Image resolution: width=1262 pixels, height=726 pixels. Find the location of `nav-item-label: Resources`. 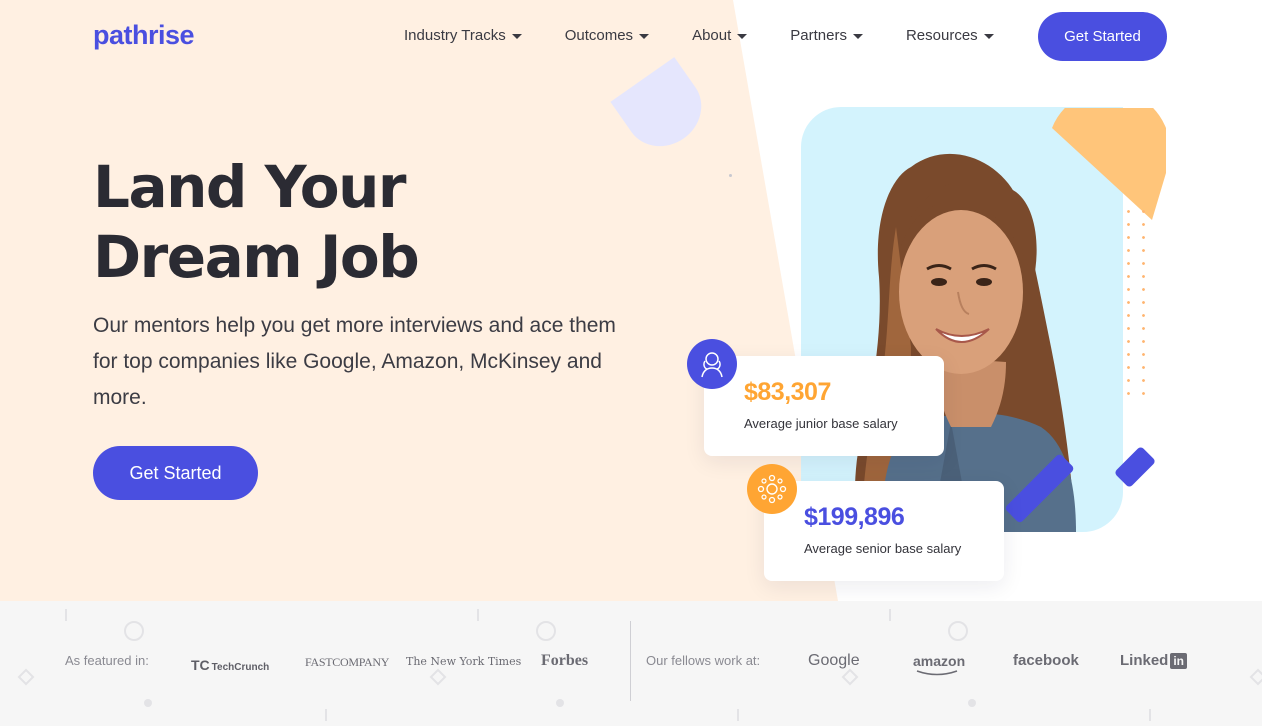

nav-item-label: Resources is located at coordinates (941, 35).